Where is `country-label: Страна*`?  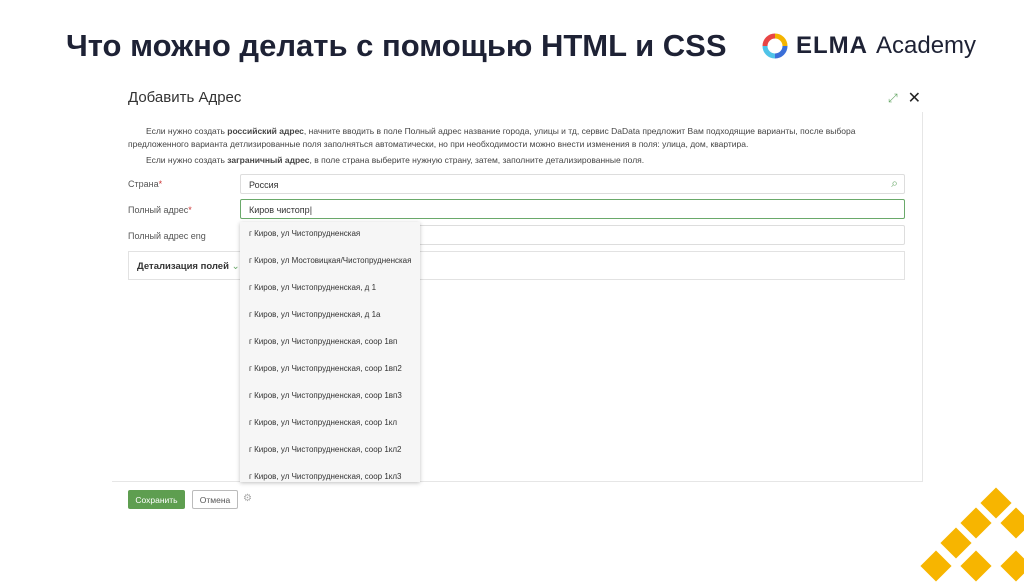 country-label: Страна* is located at coordinates (145, 184).